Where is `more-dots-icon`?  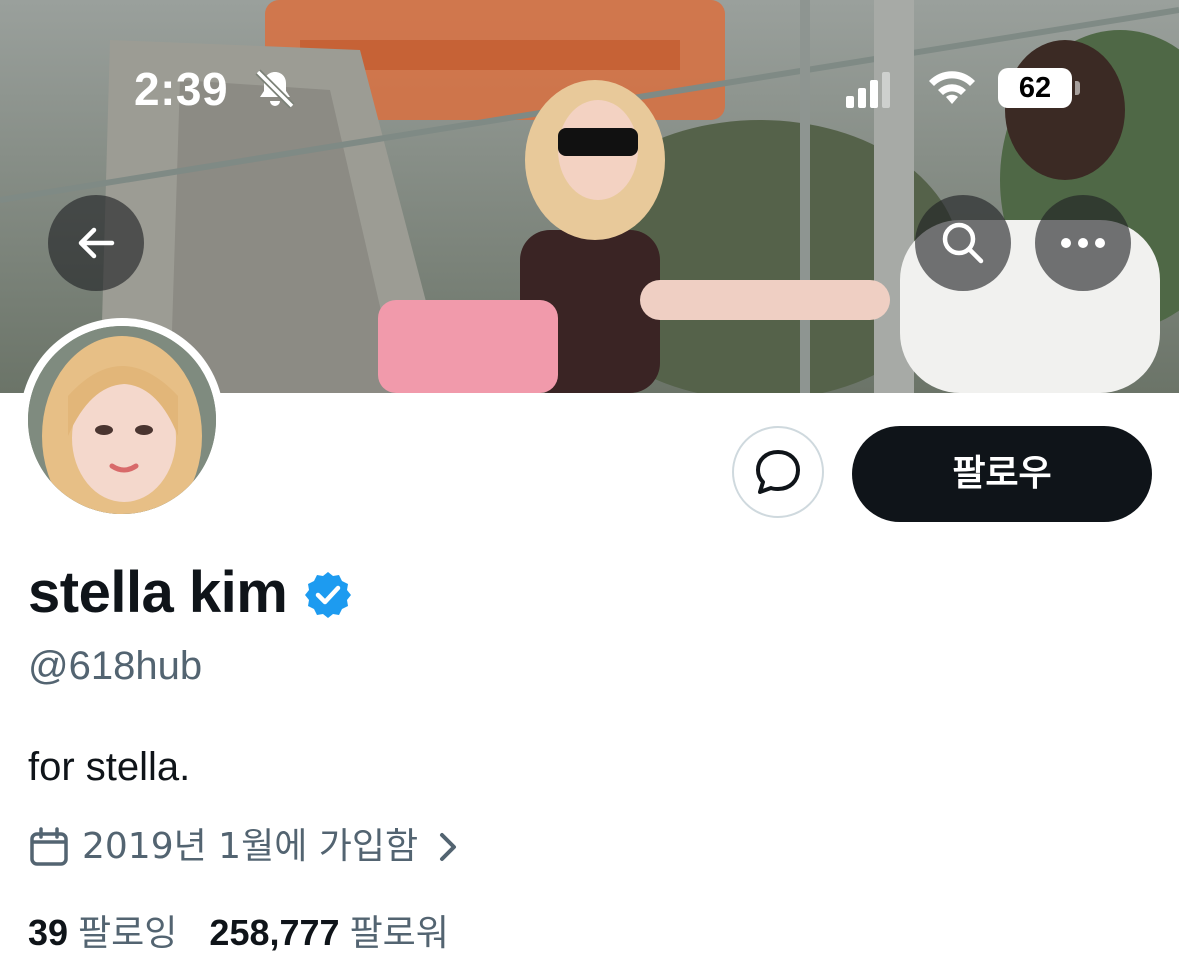 more-dots-icon is located at coordinates (1083, 243).